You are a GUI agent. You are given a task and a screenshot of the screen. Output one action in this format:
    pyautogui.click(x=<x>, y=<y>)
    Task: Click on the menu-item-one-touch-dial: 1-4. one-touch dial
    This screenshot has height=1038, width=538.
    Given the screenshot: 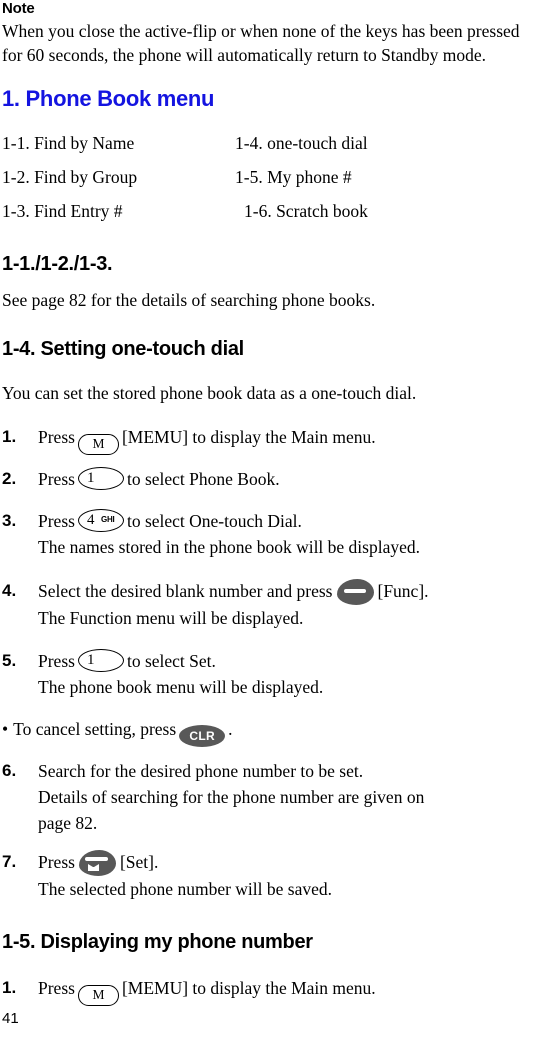 What is the action you would take?
    pyautogui.click(x=301, y=143)
    